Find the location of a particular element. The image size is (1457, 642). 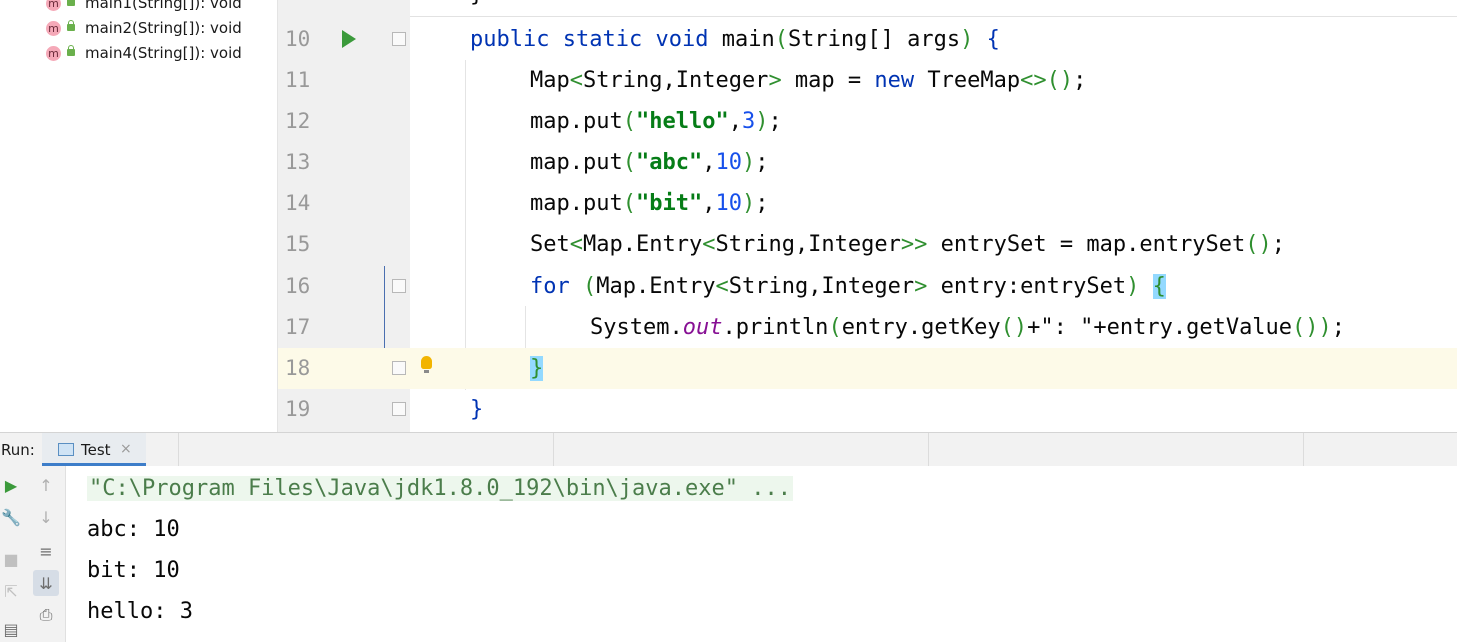

code-token: Map is located at coordinates (550, 80).